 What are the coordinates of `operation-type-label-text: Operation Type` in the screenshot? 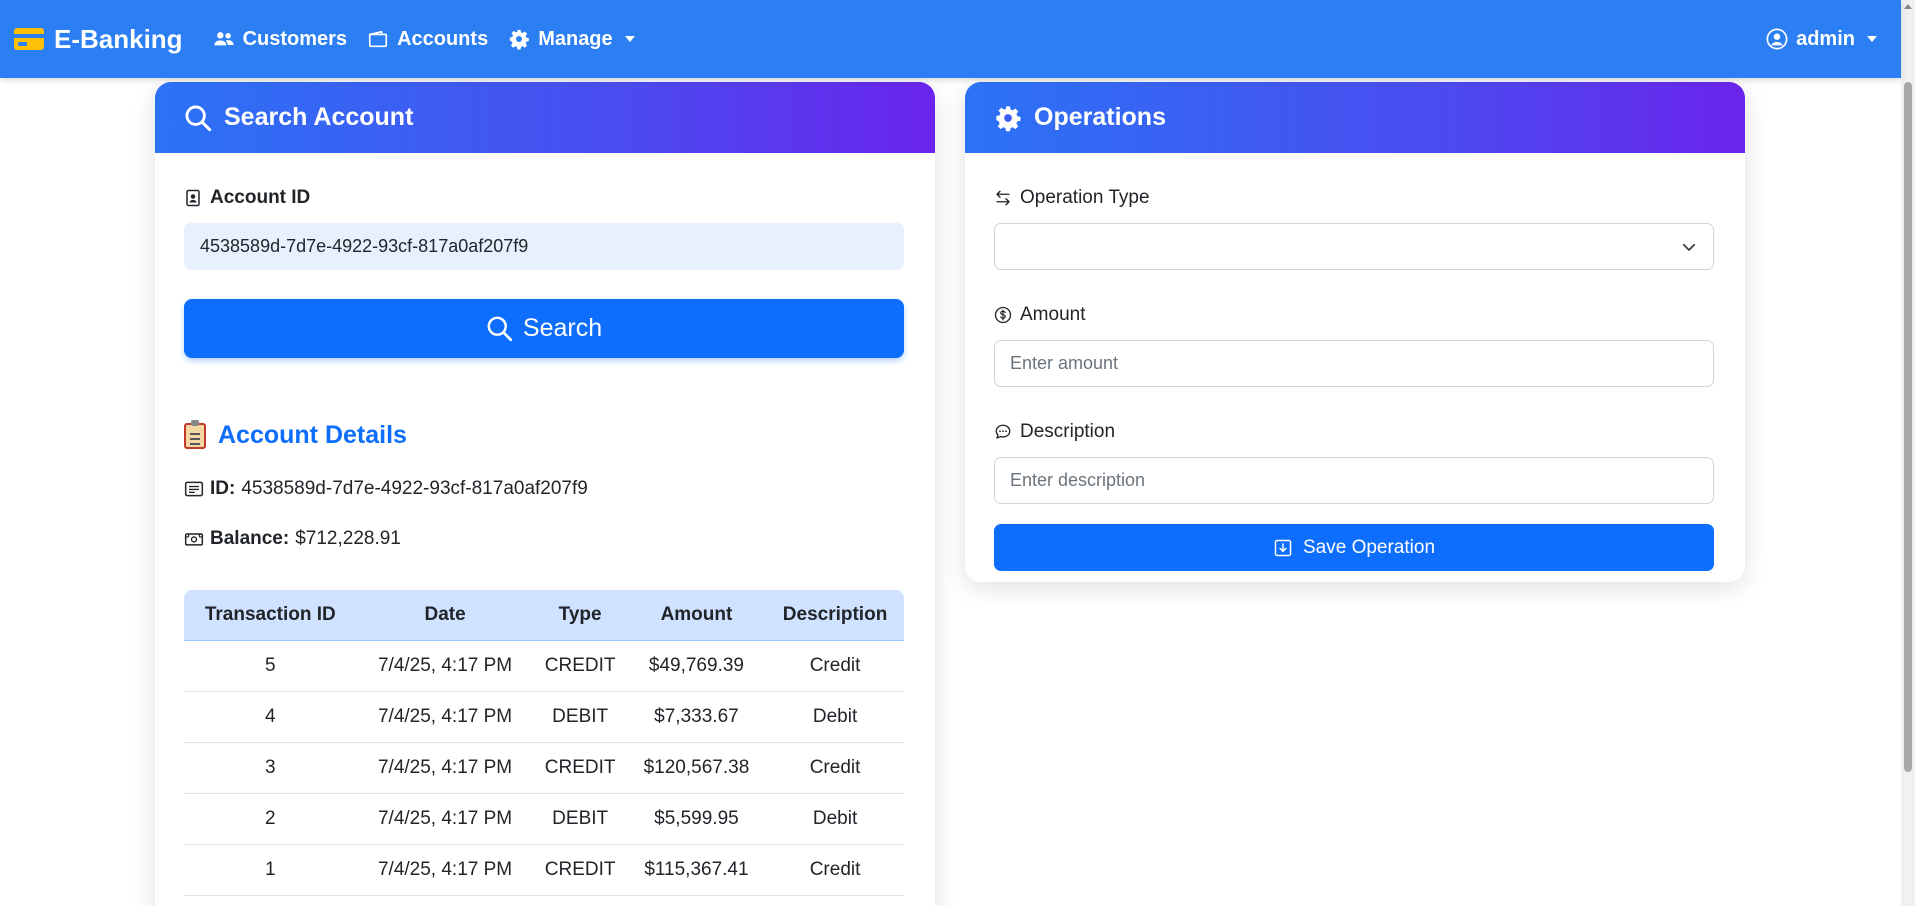 It's located at (1085, 197).